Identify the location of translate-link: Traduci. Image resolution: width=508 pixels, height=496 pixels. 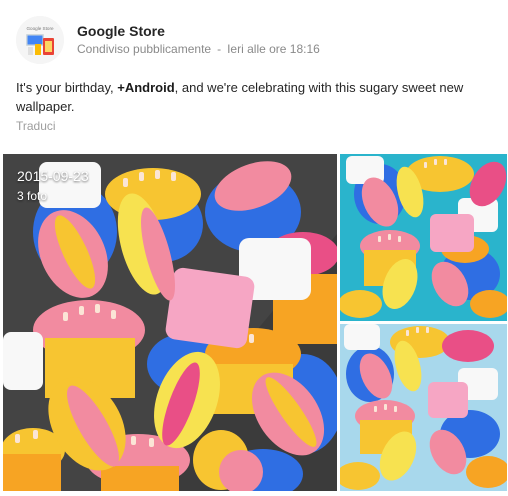
(36, 126).